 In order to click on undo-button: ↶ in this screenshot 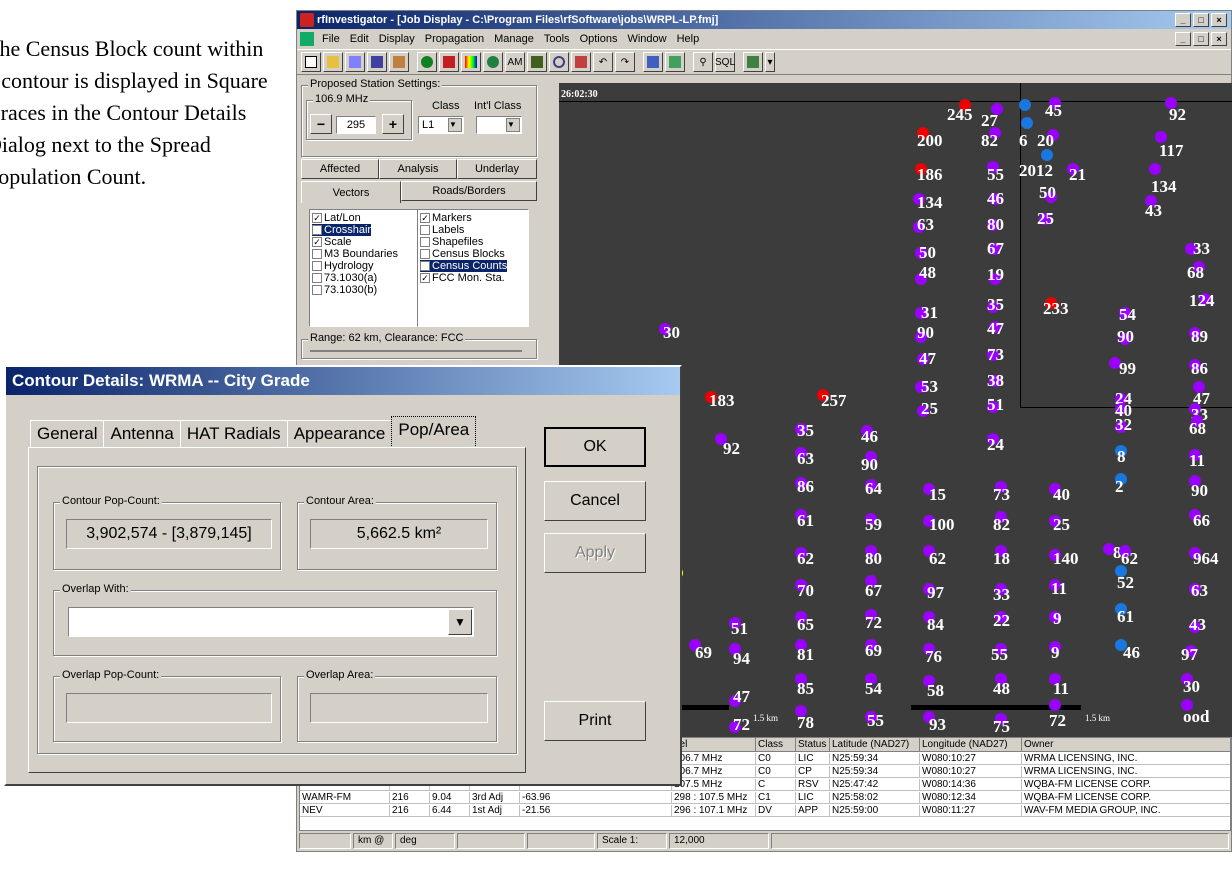, I will do `click(603, 62)`.